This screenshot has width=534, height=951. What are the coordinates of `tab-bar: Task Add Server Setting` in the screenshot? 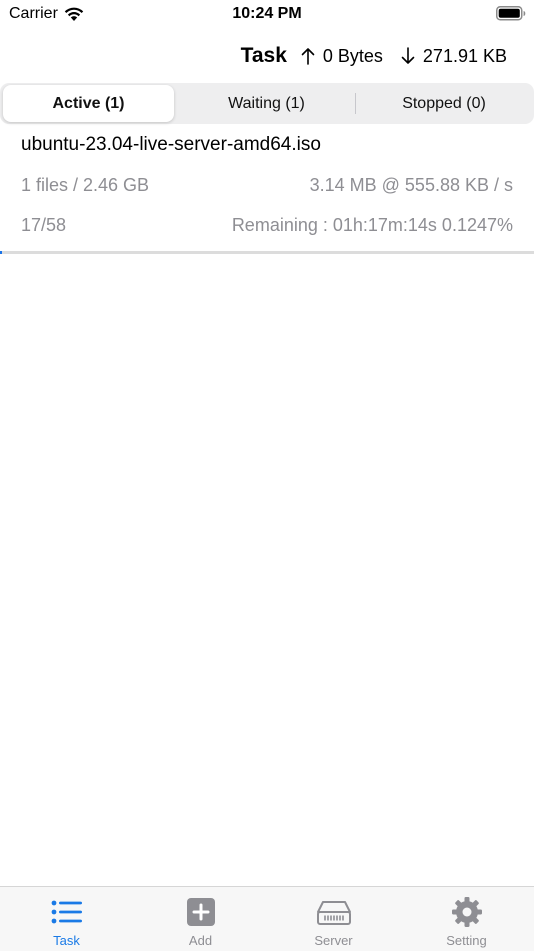 It's located at (267, 918).